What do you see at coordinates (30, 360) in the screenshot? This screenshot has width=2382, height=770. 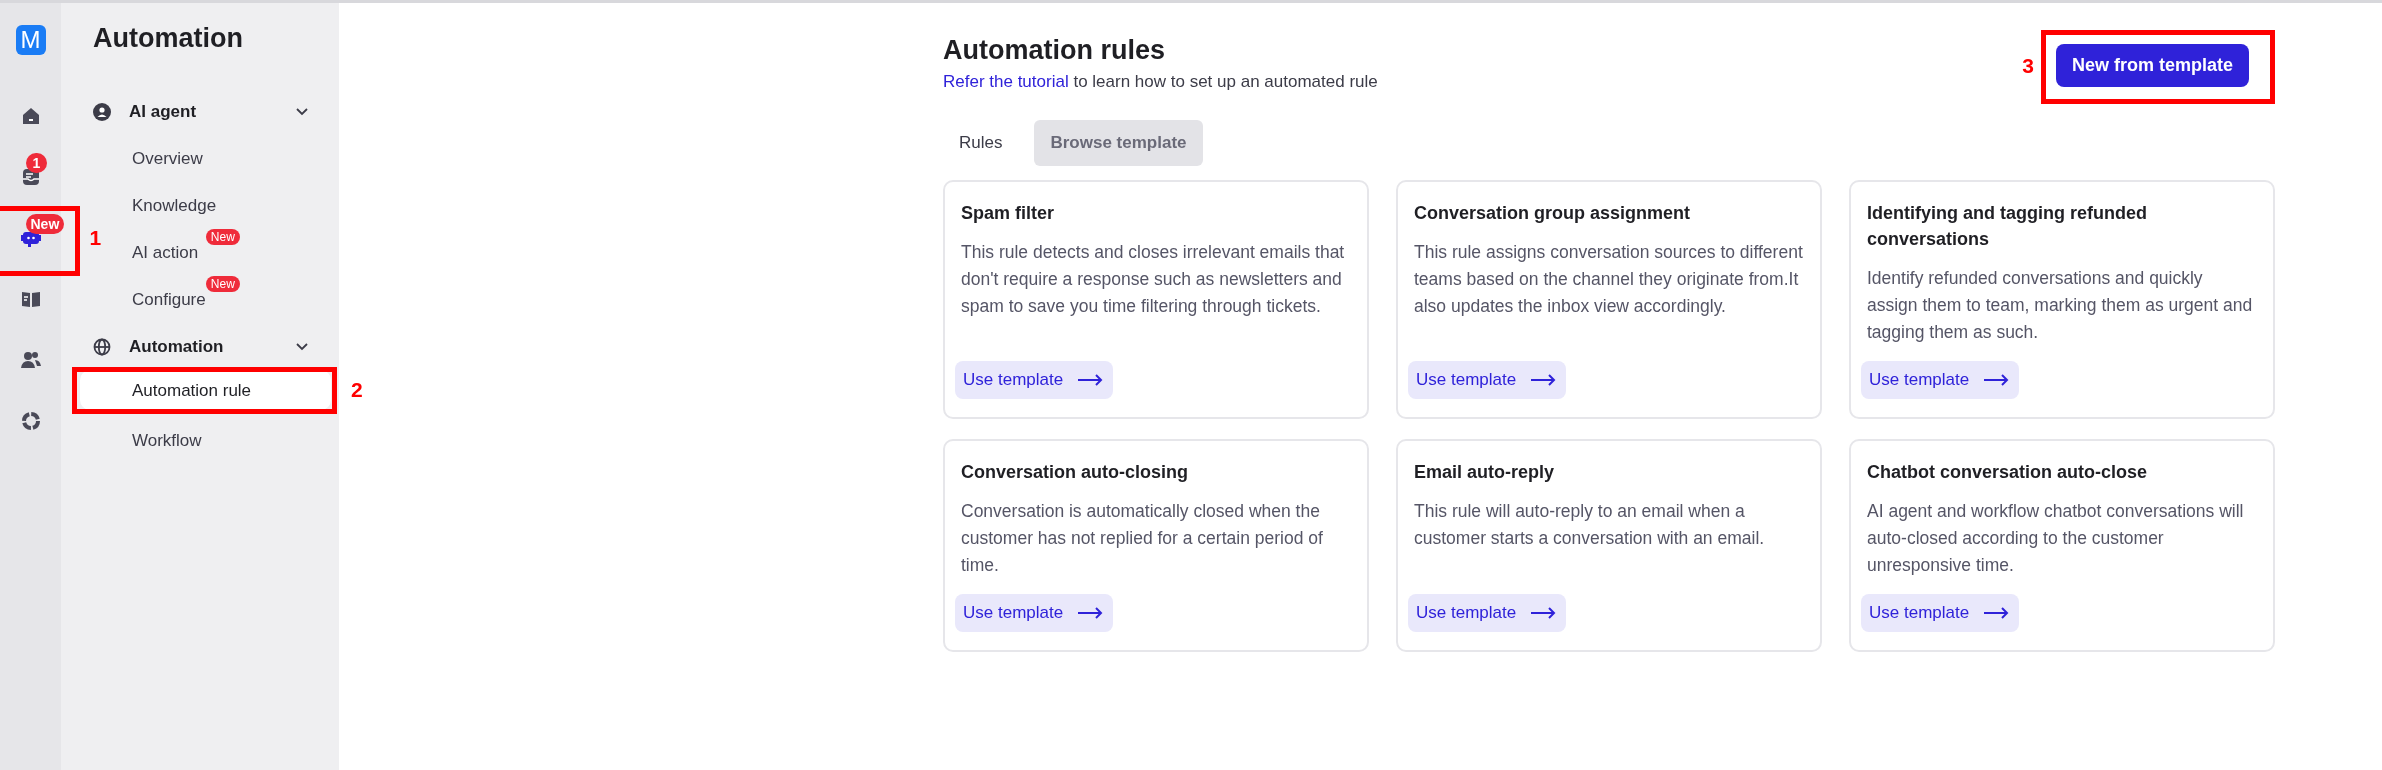 I see `people-icon` at bounding box center [30, 360].